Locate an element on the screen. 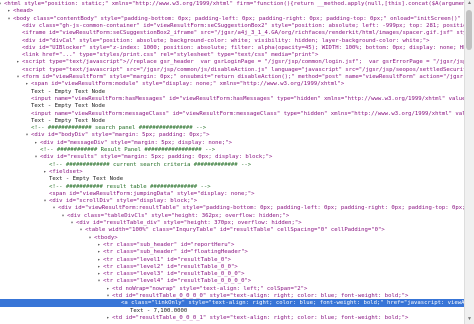 The width and height of the screenshot is (474, 324). scroll-down-arrow-icon: ▼ is located at coordinates (469, 320).